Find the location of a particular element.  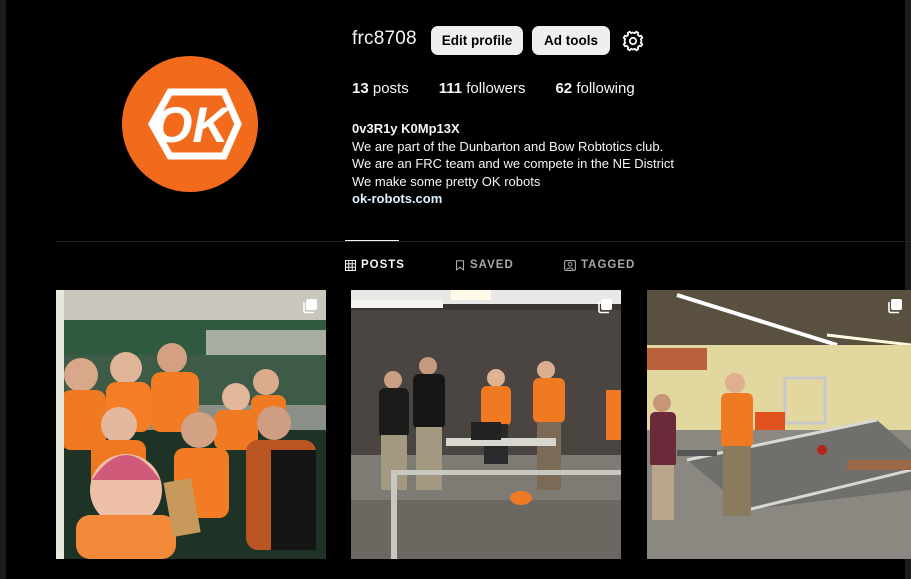

ok-logo-icon: OK is located at coordinates (194, 124).